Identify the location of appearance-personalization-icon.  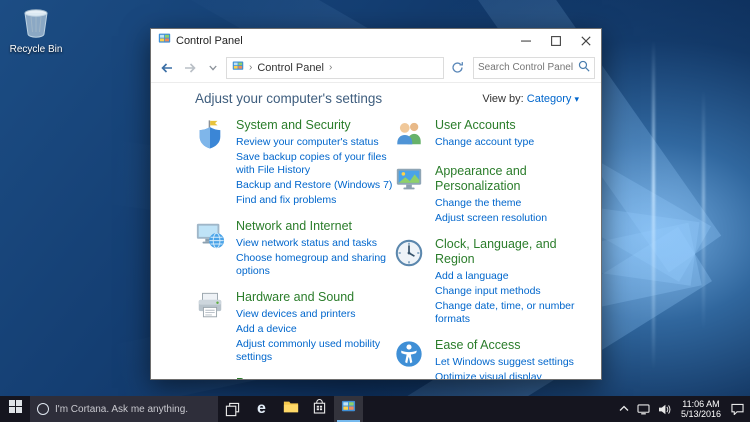
(411, 195).